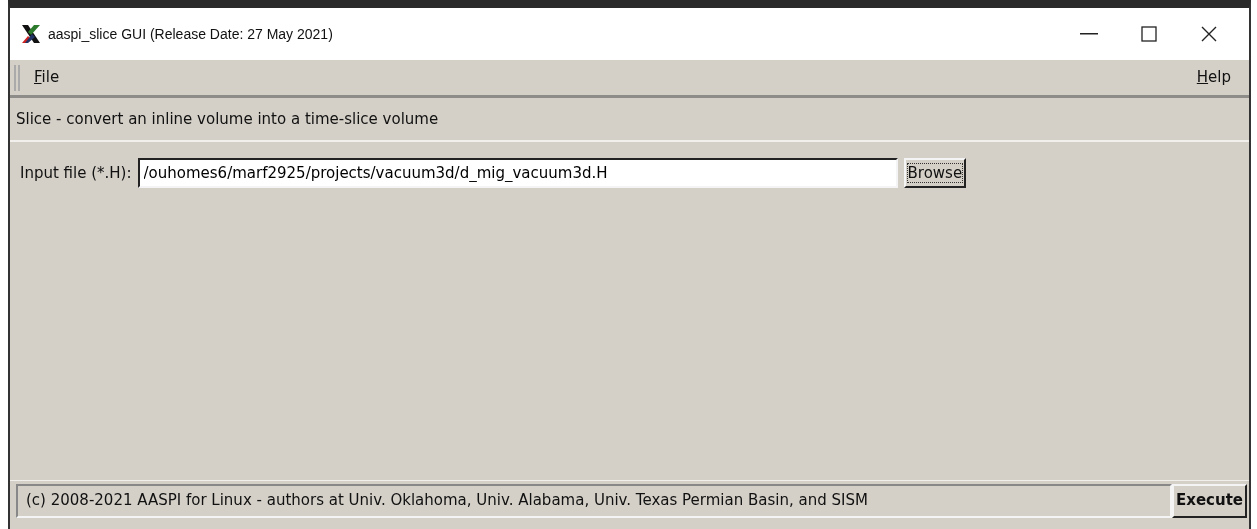 The image size is (1257, 529). I want to click on close-icon, so click(1209, 34).